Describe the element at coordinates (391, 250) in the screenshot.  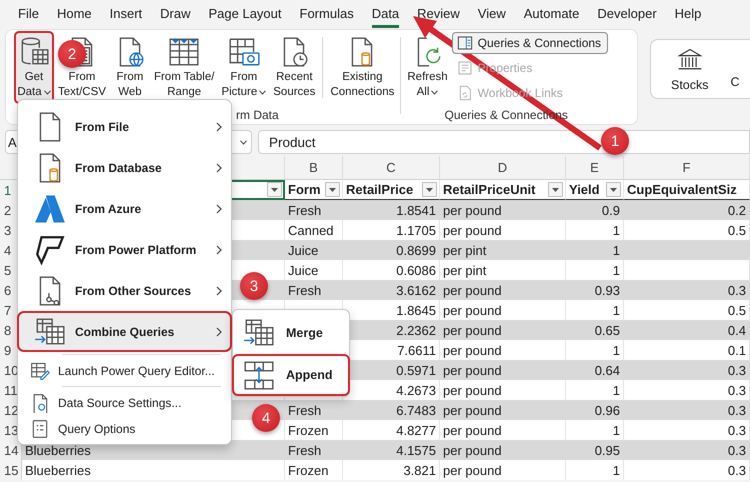
I see `table-cell: 0.8699` at that location.